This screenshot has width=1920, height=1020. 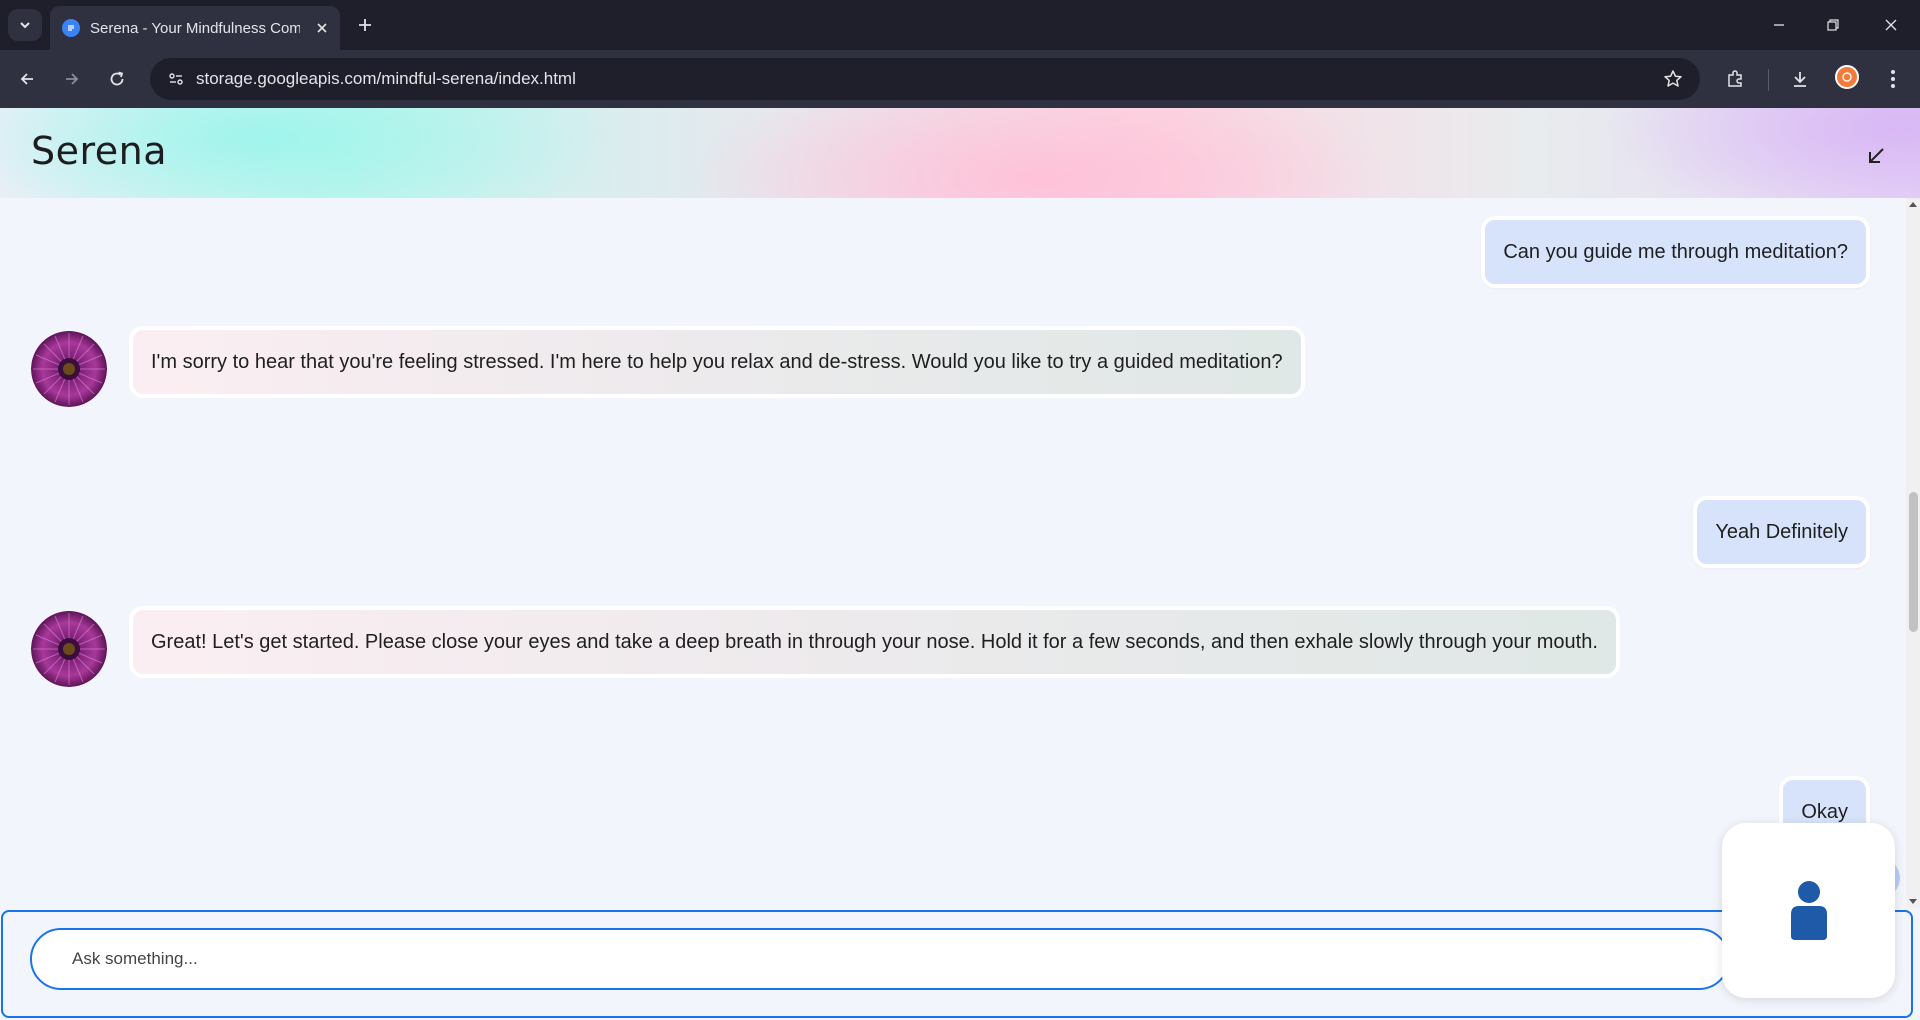 I want to click on toolbar-divider, so click(x=1768, y=80).